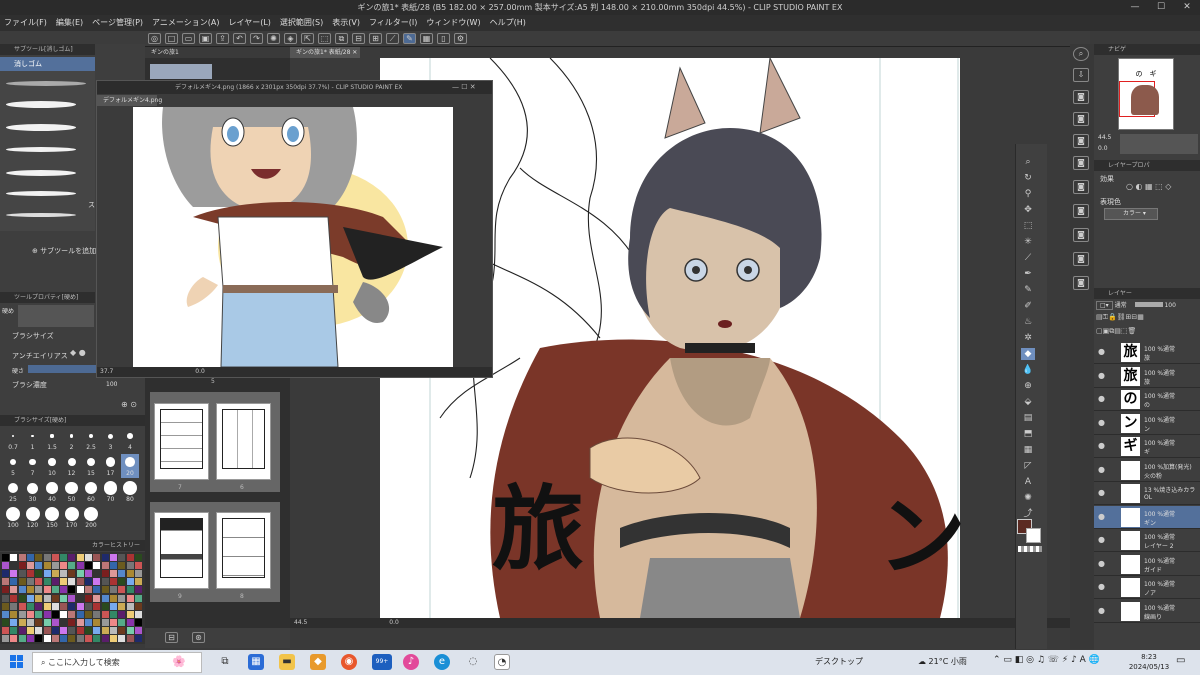 Image resolution: width=1200 pixels, height=675 pixels. What do you see at coordinates (205, 38) in the screenshot?
I see `save-icon: ▣` at bounding box center [205, 38].